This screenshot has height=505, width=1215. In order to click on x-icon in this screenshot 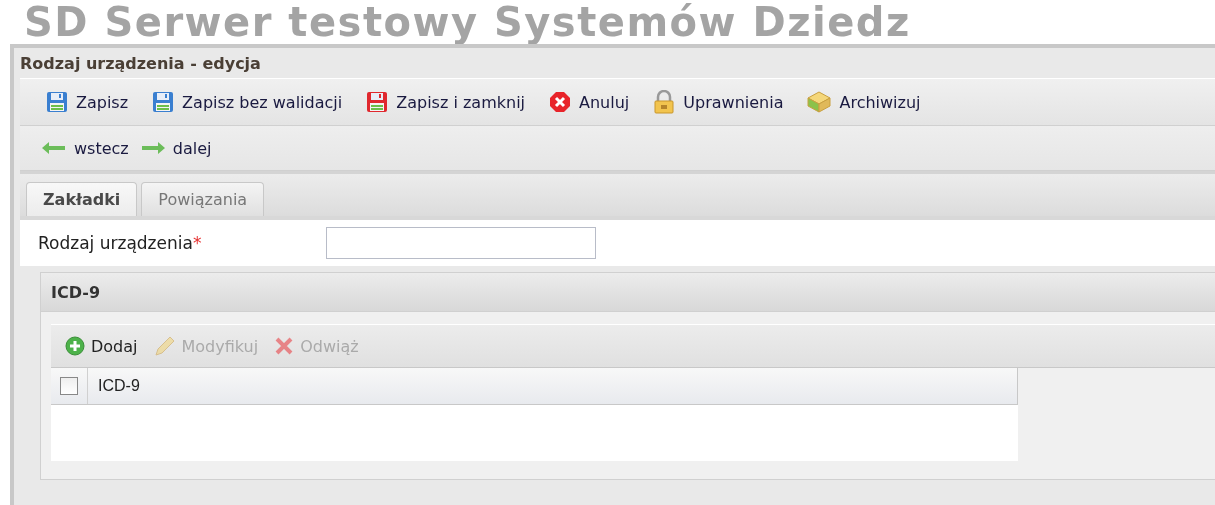, I will do `click(284, 346)`.